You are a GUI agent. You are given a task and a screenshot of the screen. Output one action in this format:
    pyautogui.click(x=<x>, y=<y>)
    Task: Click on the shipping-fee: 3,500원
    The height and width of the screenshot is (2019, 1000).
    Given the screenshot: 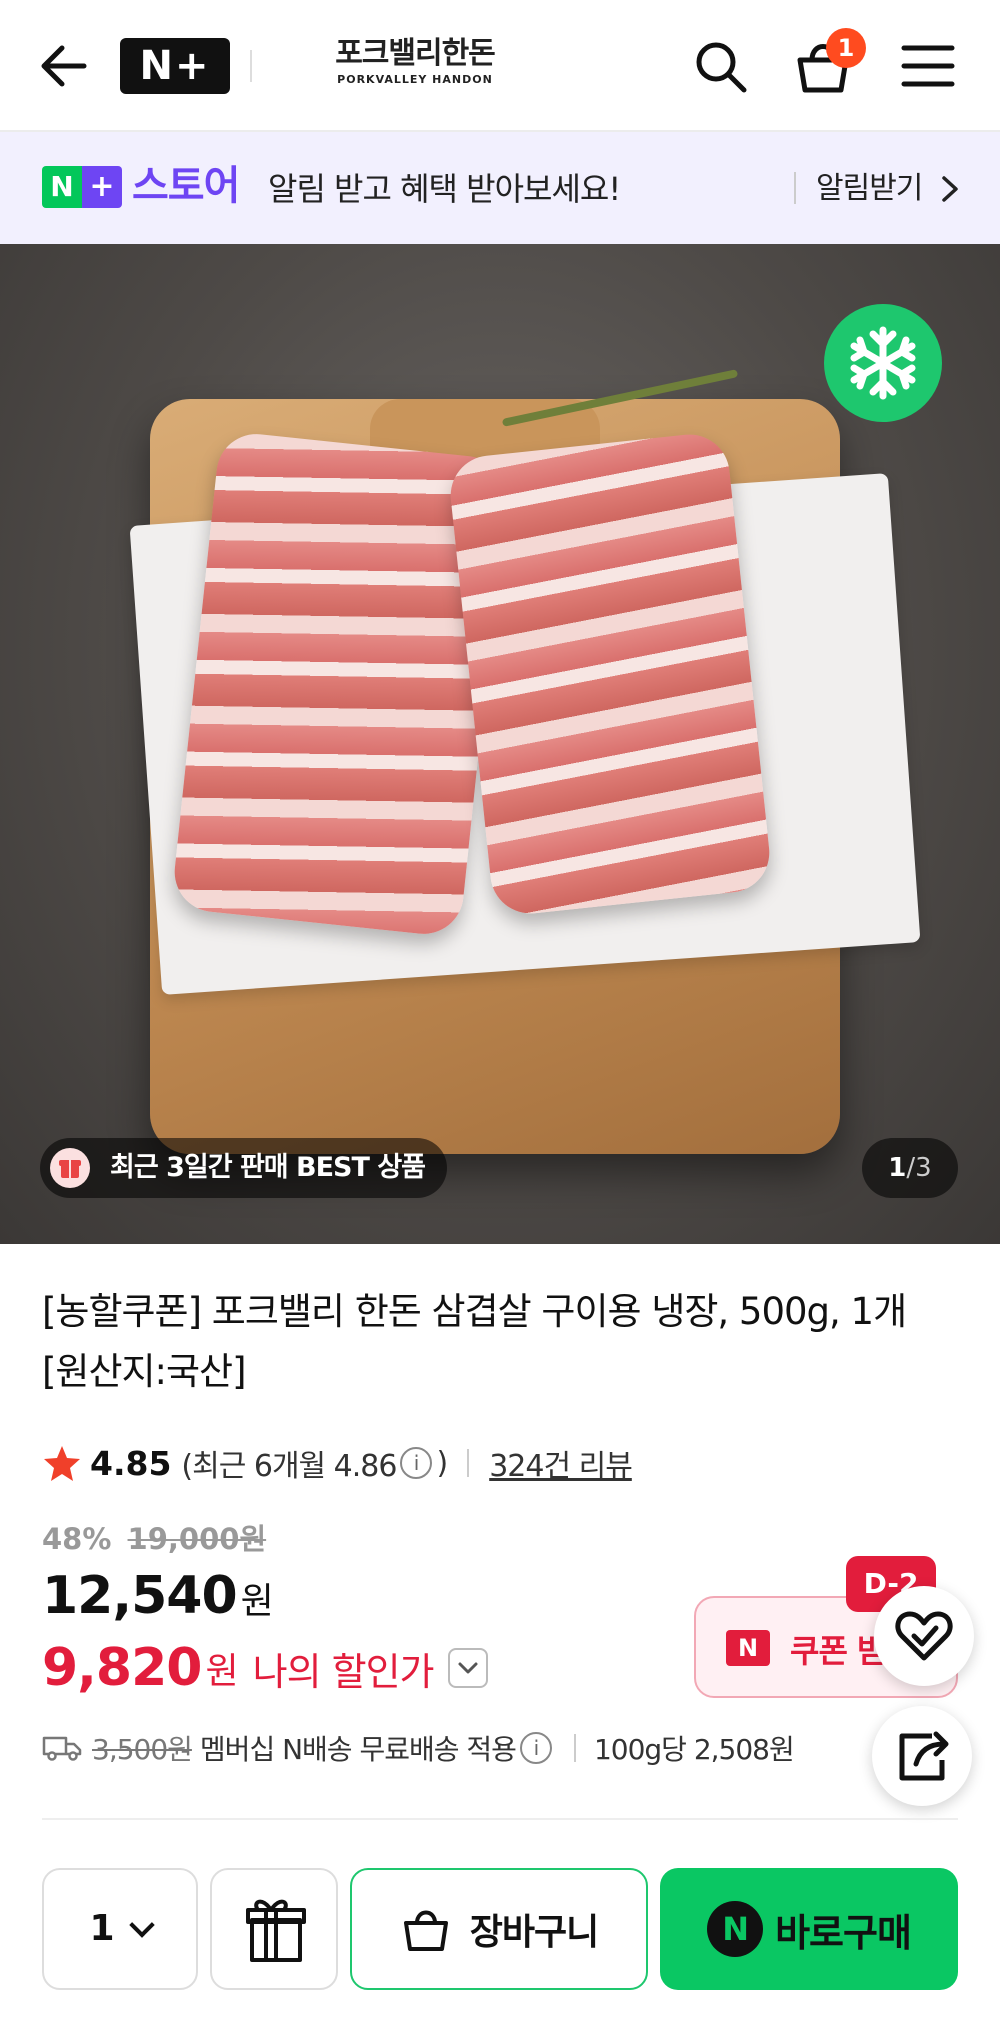 What is the action you would take?
    pyautogui.click(x=142, y=1749)
    